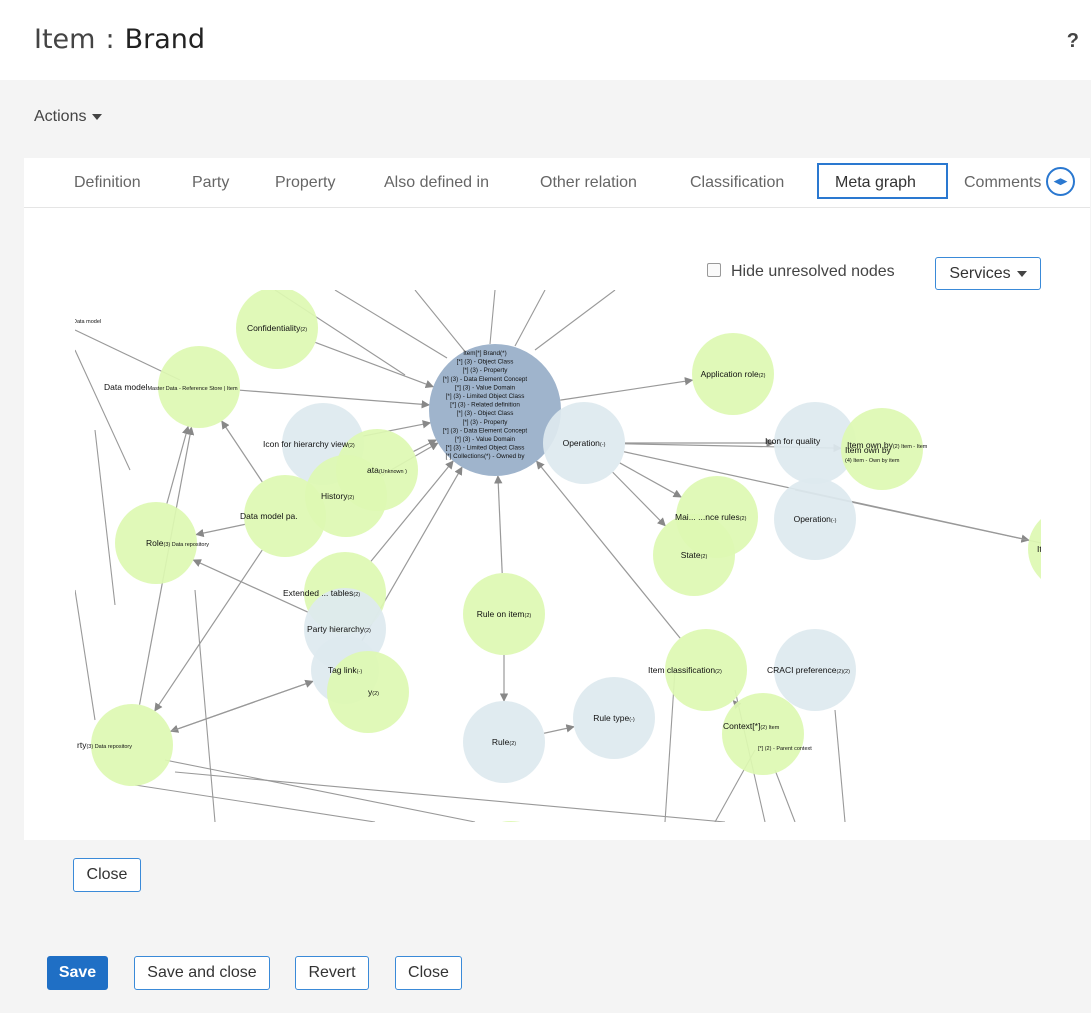 This screenshot has height=1013, width=1091. Describe the element at coordinates (882, 181) in the screenshot. I see `tab-meta-graph: Meta graph` at that location.